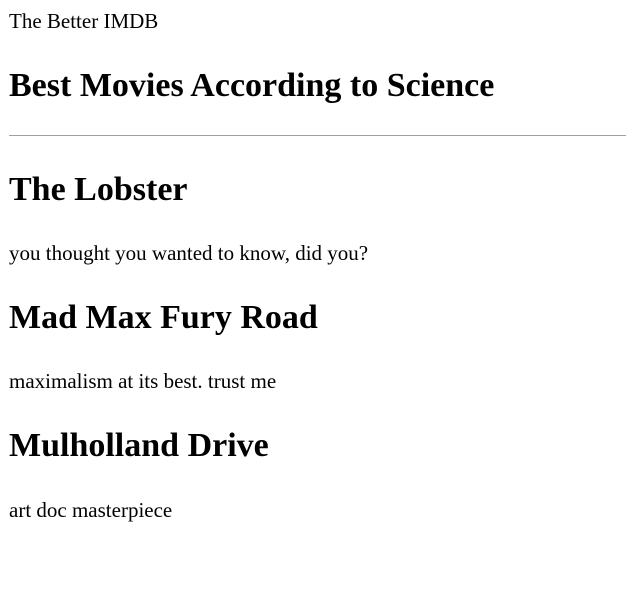 This screenshot has height=593, width=626. What do you see at coordinates (91, 510) in the screenshot?
I see `movie-description: art doc masterpiece` at bounding box center [91, 510].